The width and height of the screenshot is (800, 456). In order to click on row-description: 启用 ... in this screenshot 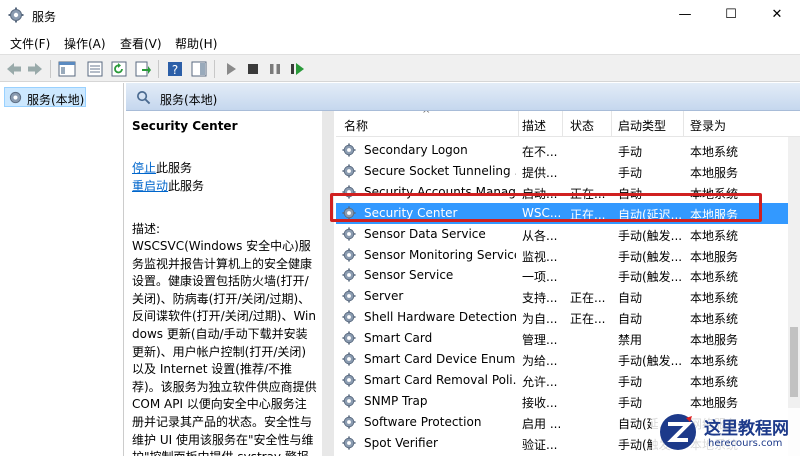, I will do `click(541, 423)`.